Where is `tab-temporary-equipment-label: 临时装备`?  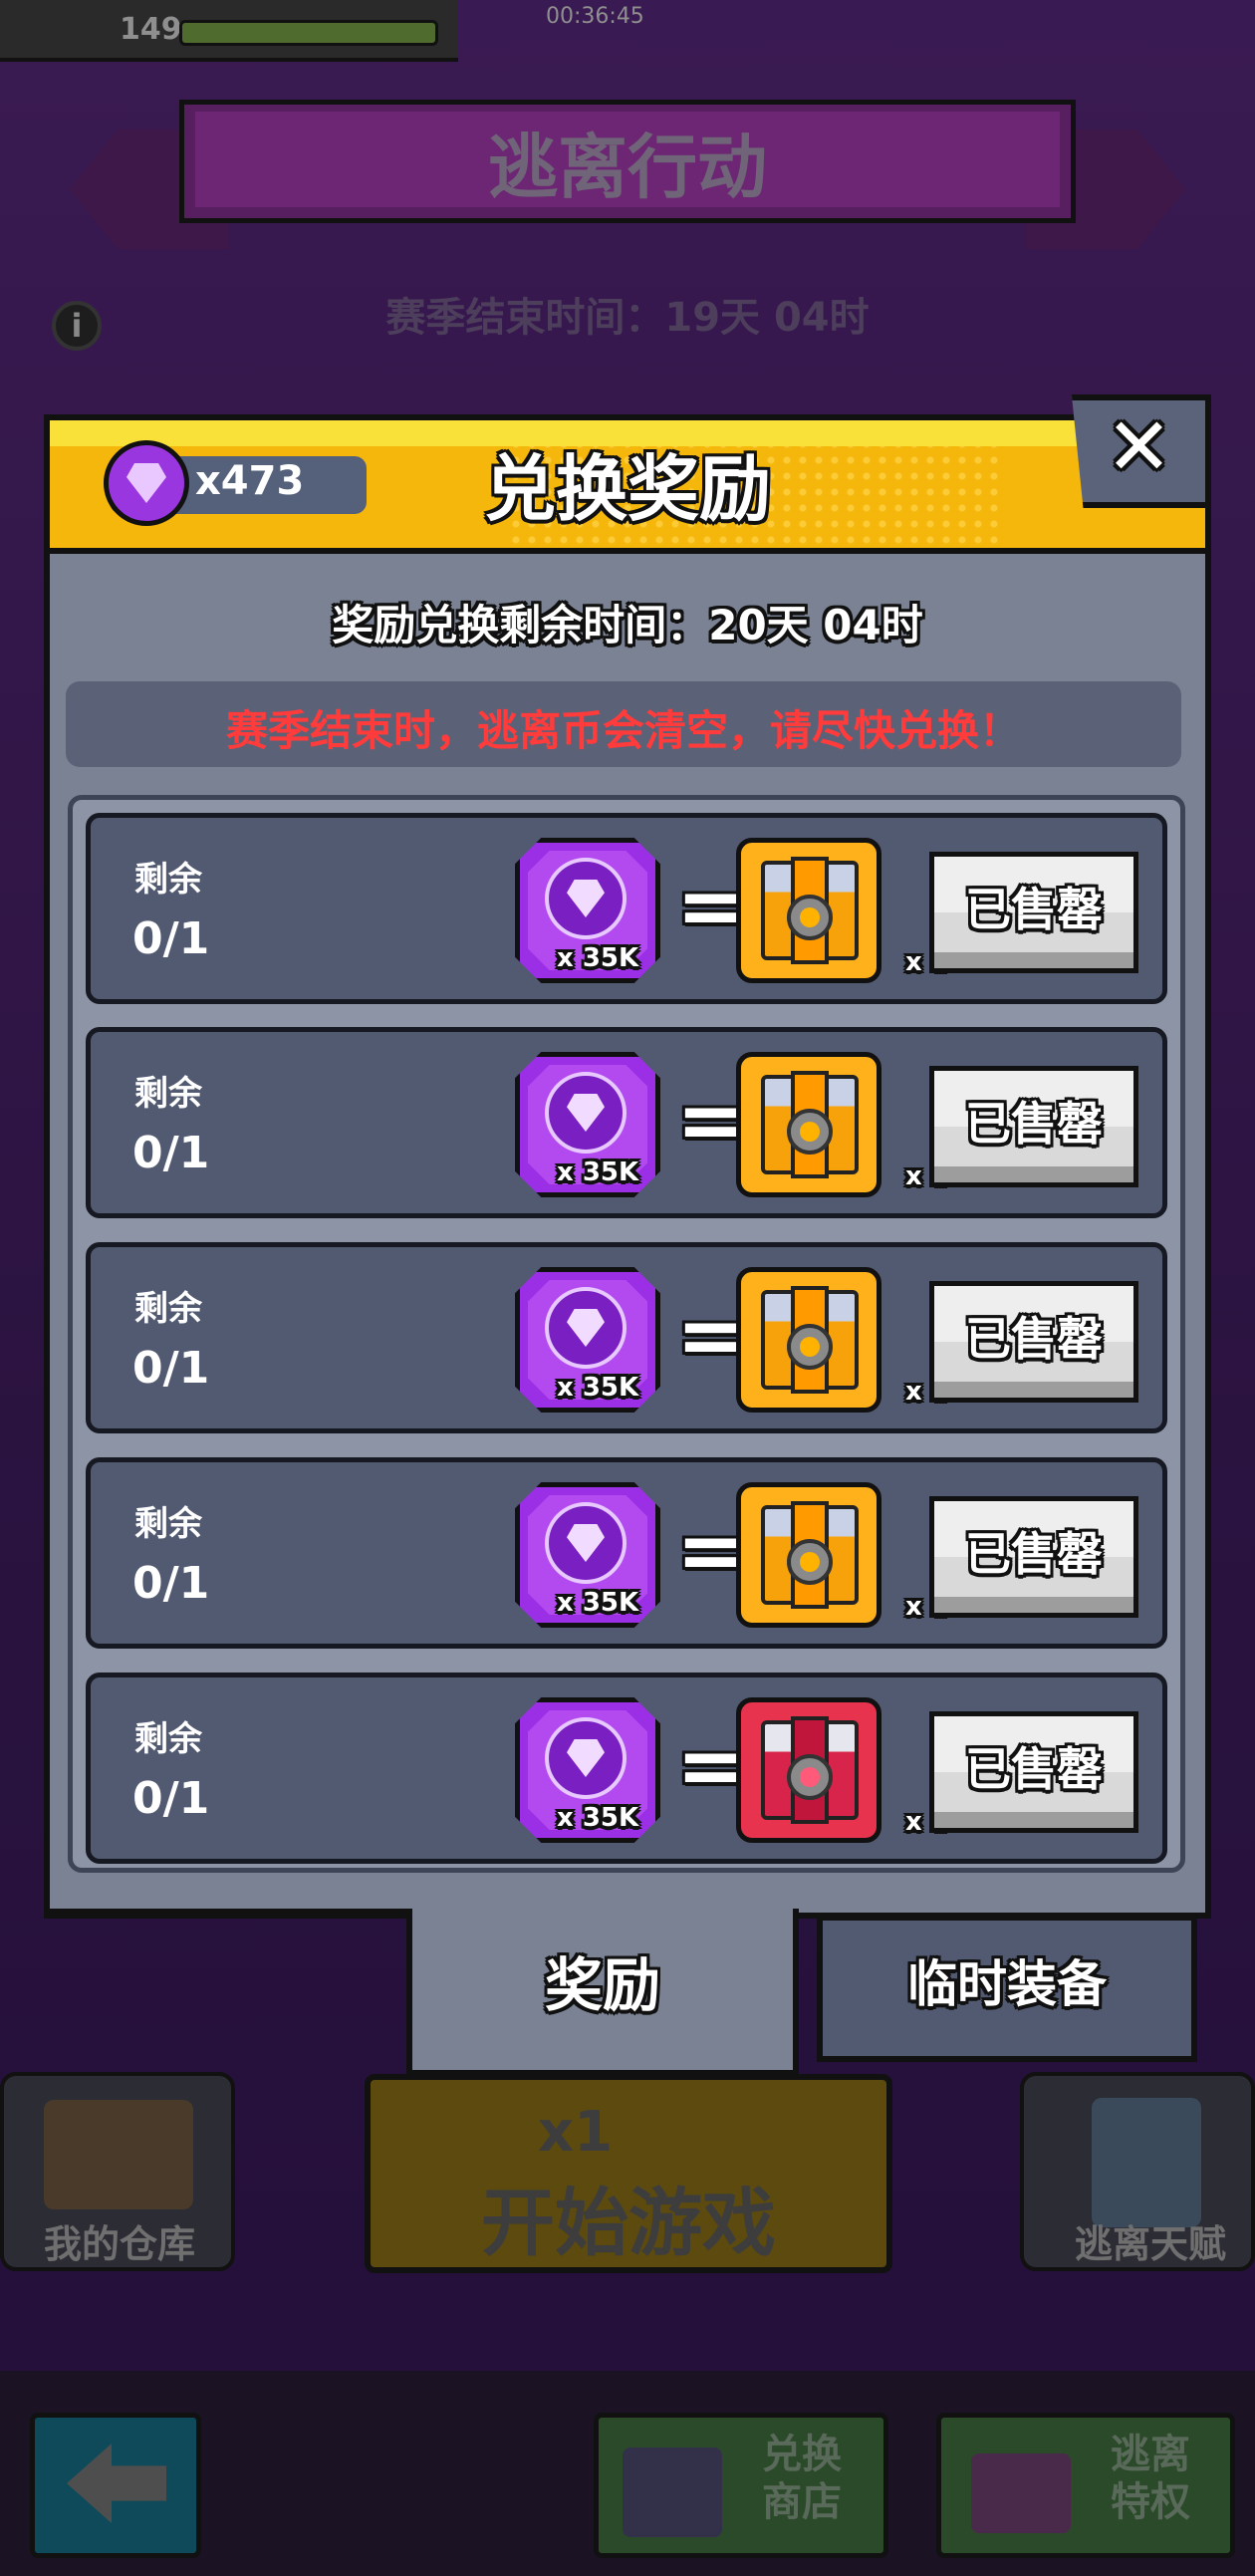 tab-temporary-equipment-label: 临时装备 is located at coordinates (1007, 1984).